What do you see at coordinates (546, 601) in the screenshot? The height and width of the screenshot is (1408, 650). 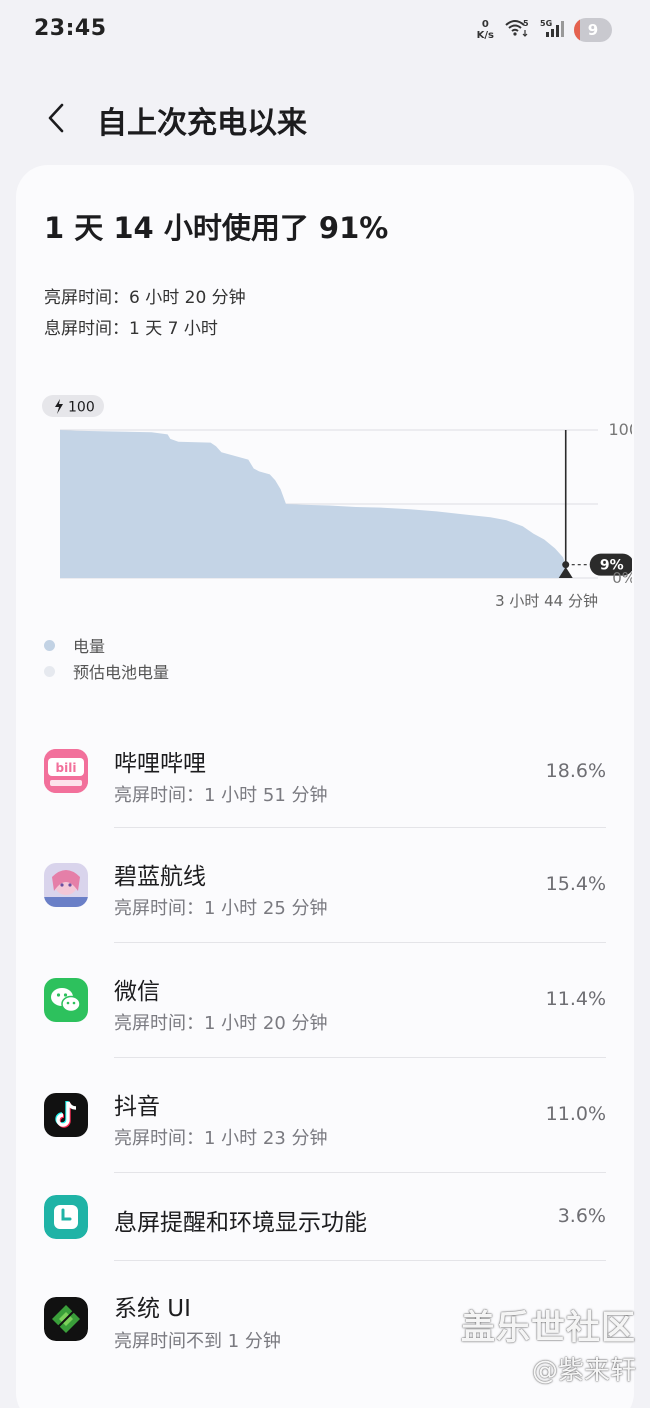 I see `time-remaining-label: 3 小时 44 分钟` at bounding box center [546, 601].